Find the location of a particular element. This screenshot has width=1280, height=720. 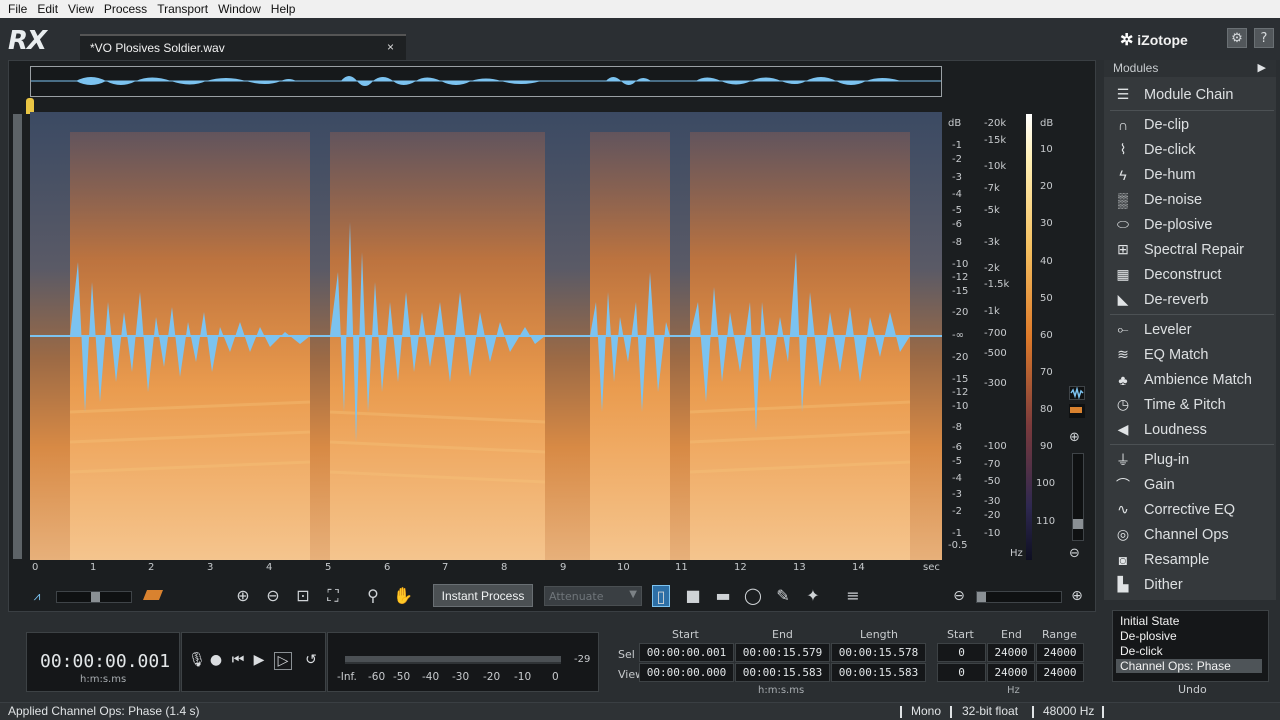

vertical-zoom-slider is located at coordinates (1078, 497).